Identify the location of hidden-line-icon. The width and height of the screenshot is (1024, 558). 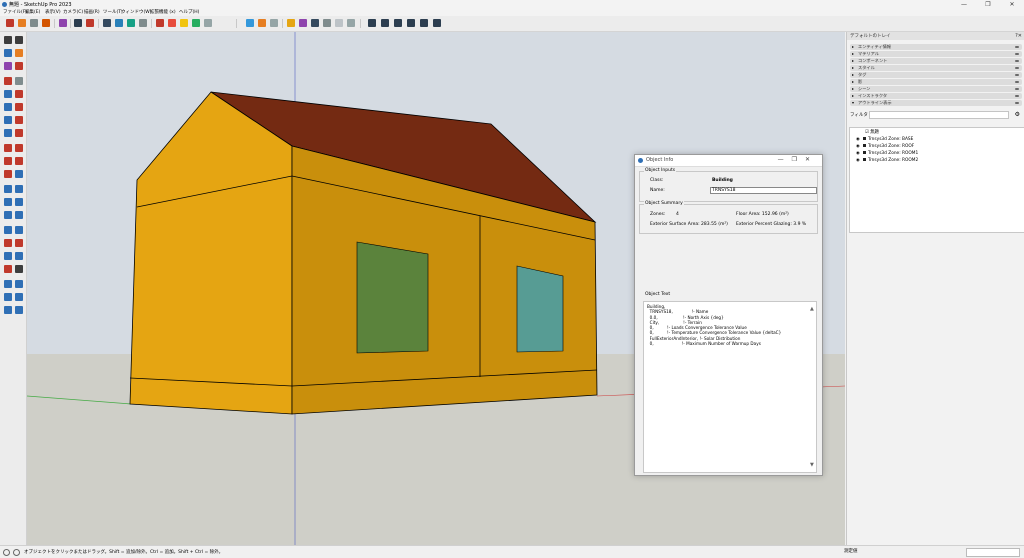
(327, 23).